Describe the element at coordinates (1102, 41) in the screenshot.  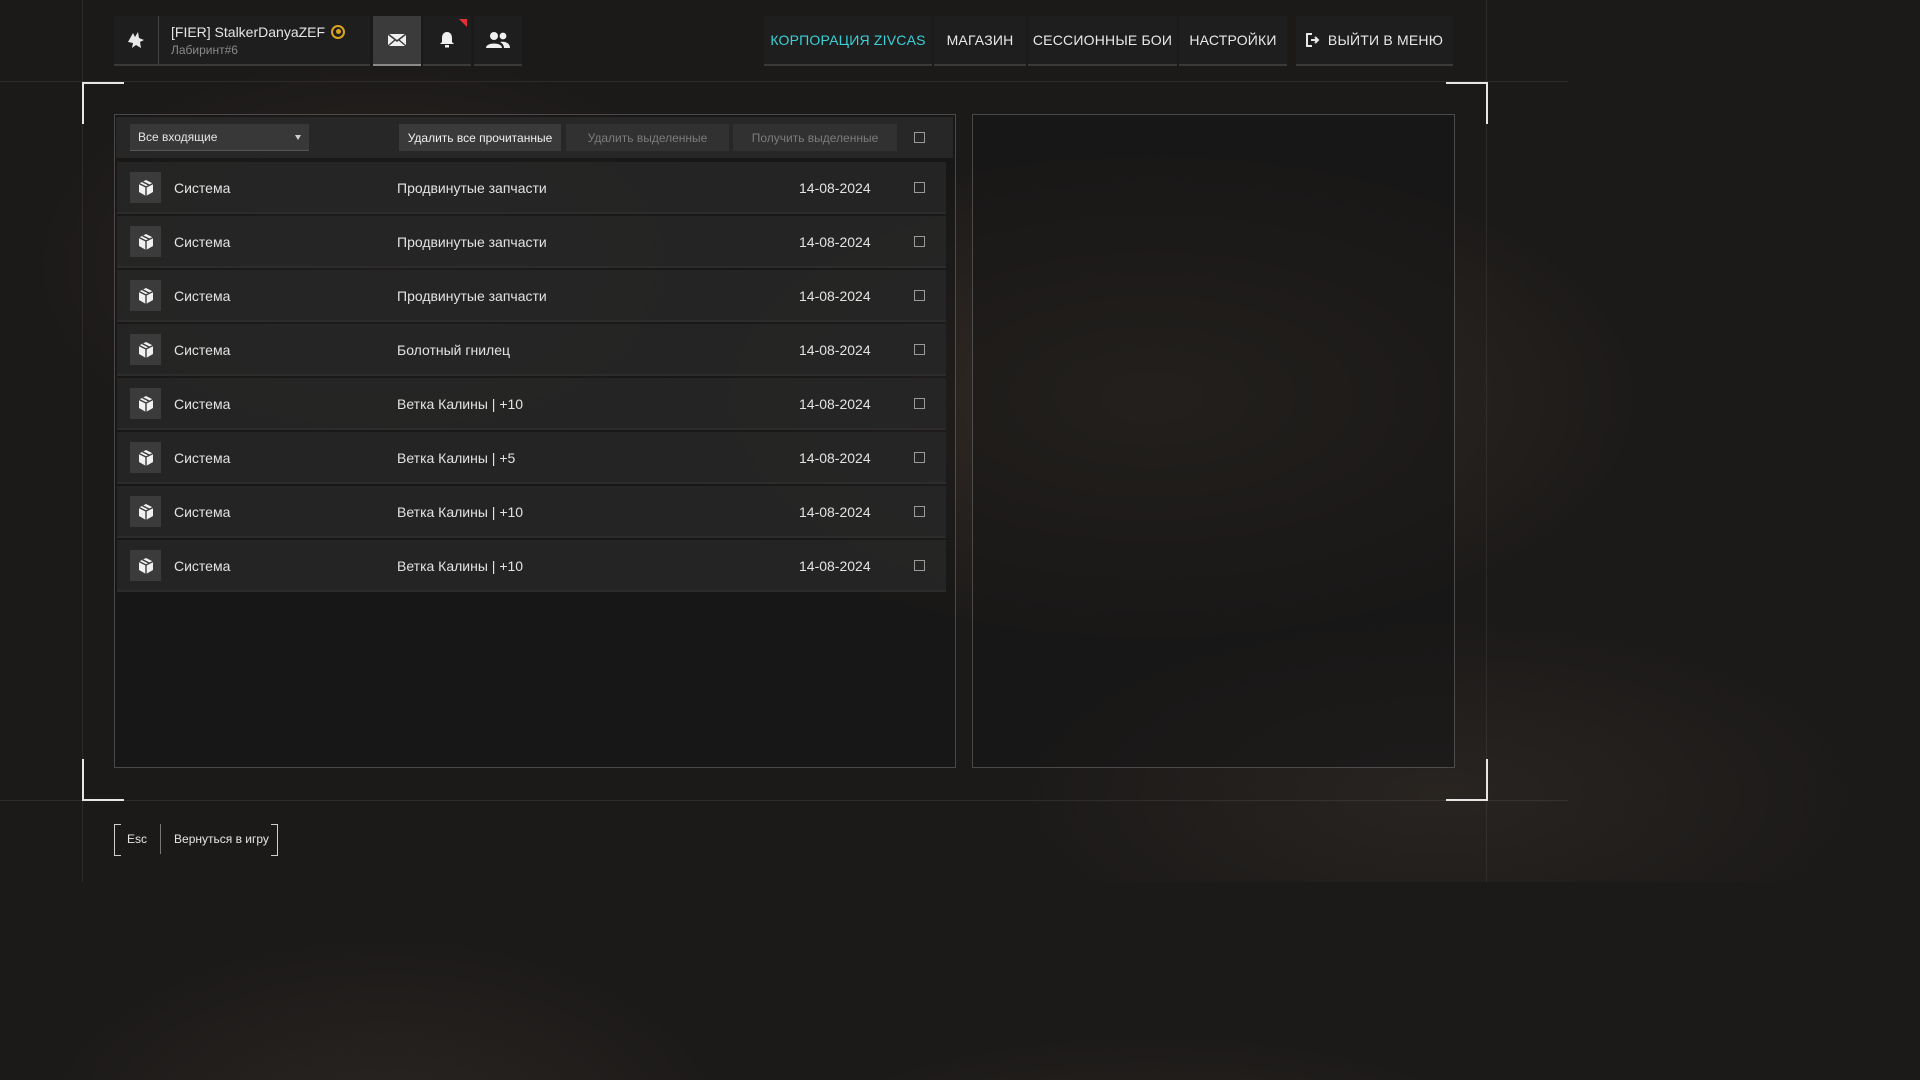
I see `nav-session-battles: СЕССИОННЫЕ БОИ` at that location.